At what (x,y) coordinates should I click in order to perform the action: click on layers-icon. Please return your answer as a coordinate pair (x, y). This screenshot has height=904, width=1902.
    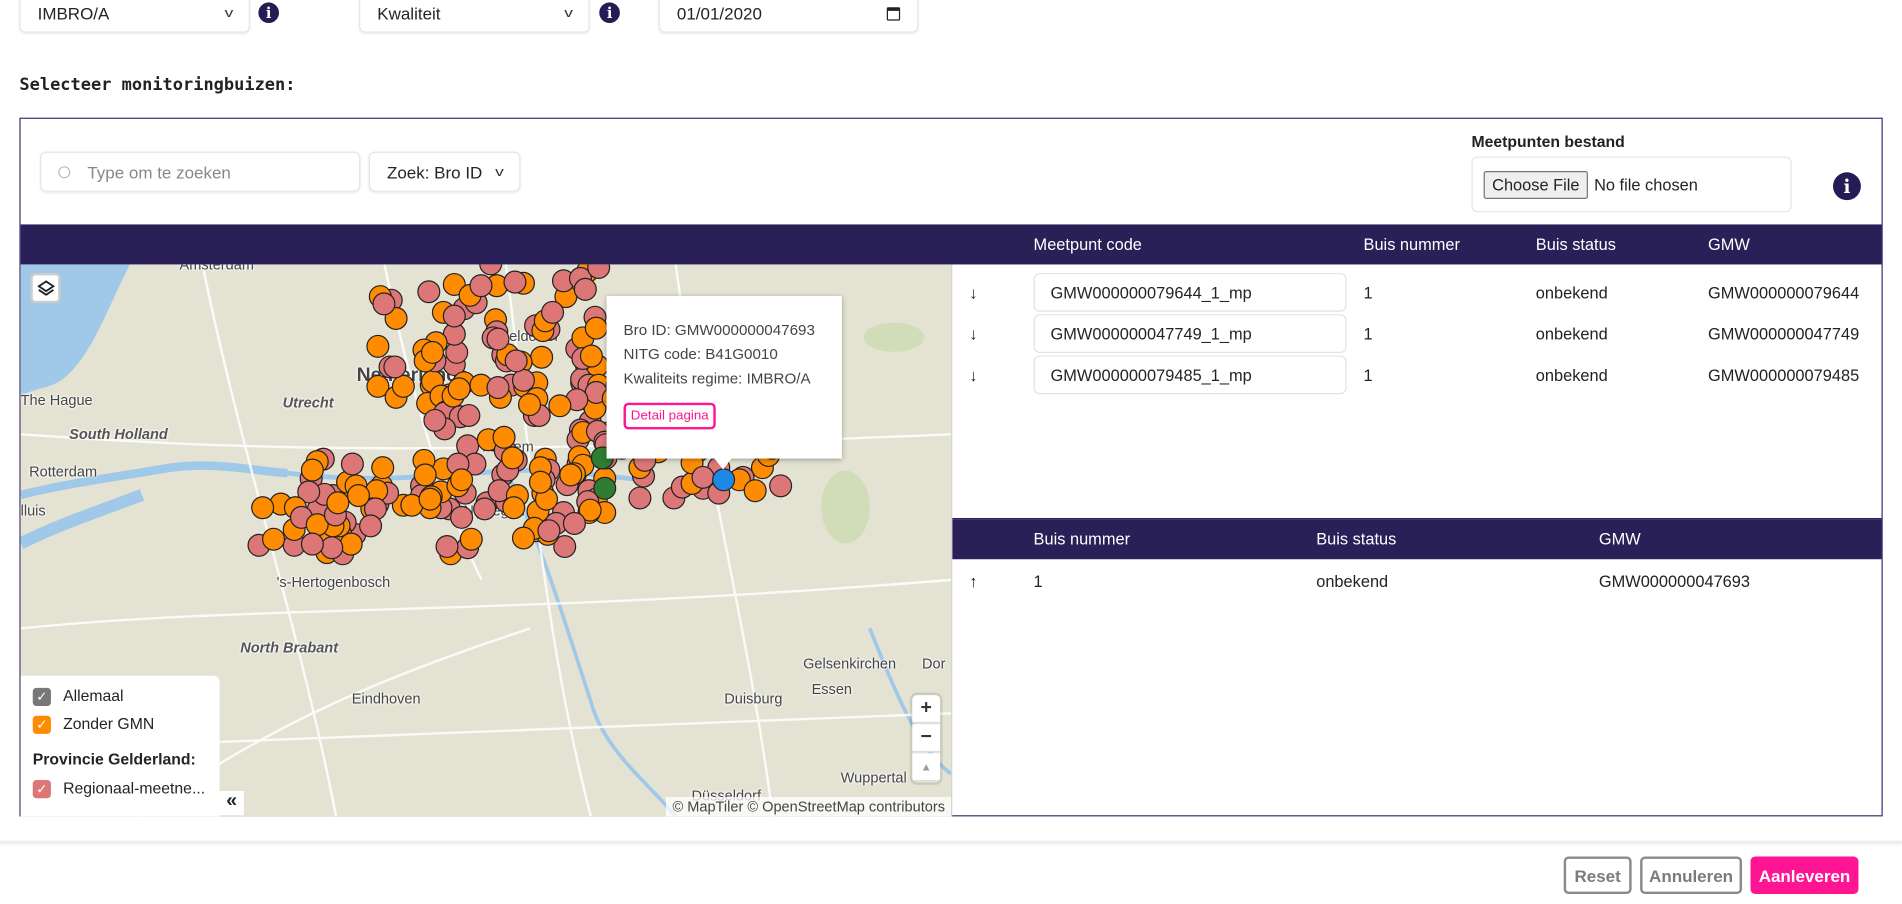
    Looking at the image, I should click on (45, 288).